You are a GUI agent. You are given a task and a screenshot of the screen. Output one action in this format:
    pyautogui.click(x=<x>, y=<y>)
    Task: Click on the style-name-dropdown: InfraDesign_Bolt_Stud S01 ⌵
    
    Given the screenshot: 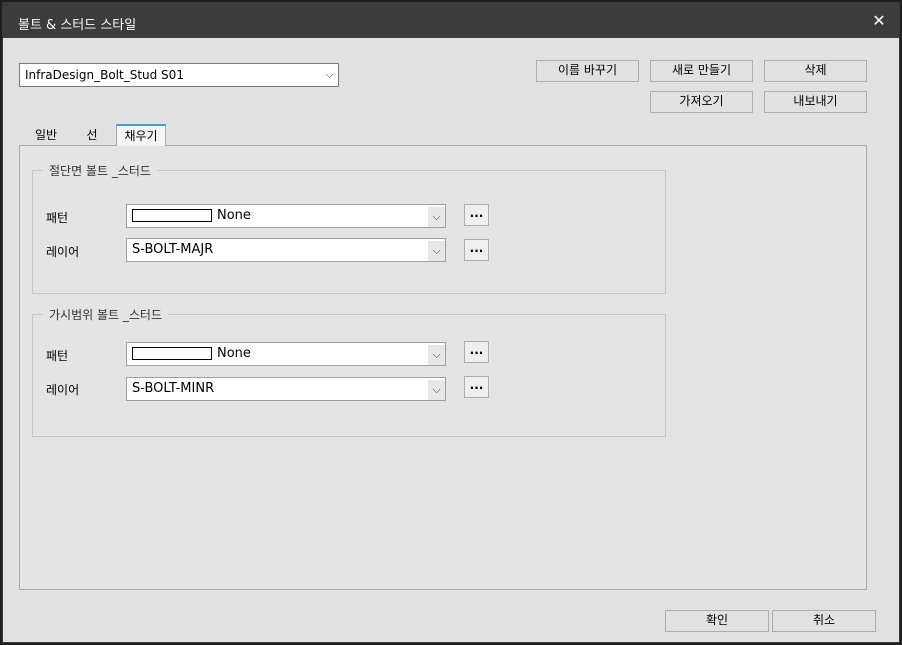 What is the action you would take?
    pyautogui.click(x=179, y=75)
    